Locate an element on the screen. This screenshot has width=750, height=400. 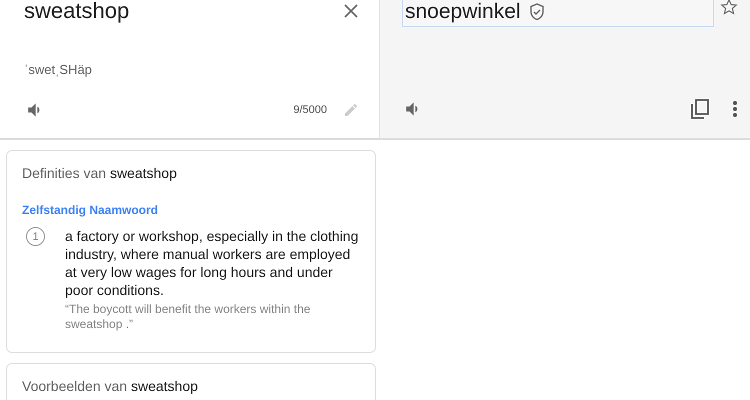
star-icon is located at coordinates (729, 8).